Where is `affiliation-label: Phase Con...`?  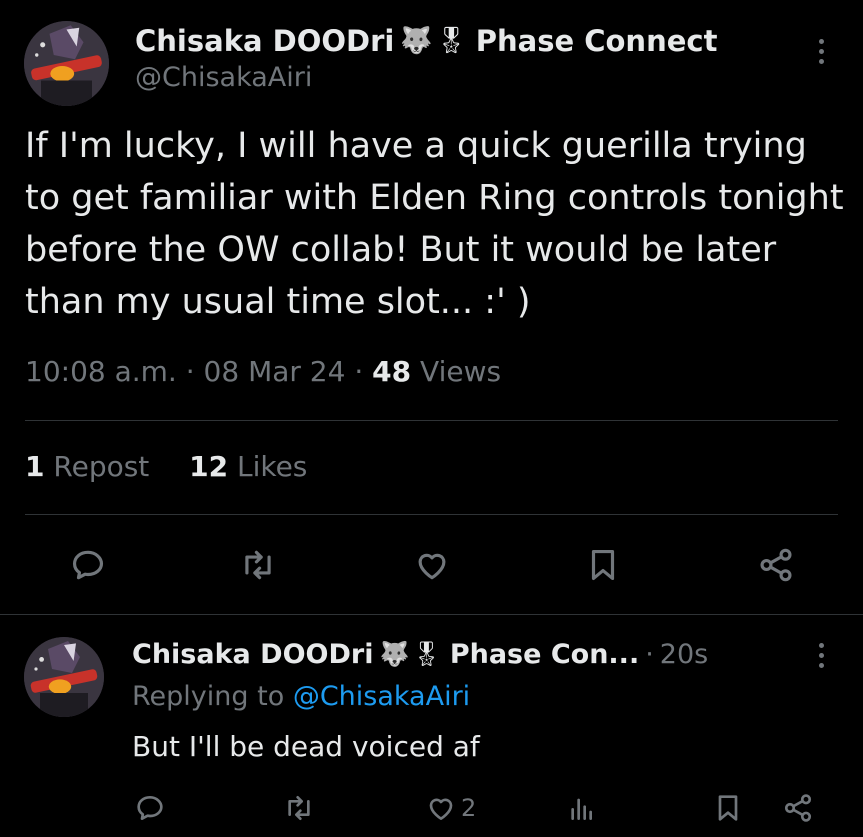
affiliation-label: Phase Con... is located at coordinates (544, 654).